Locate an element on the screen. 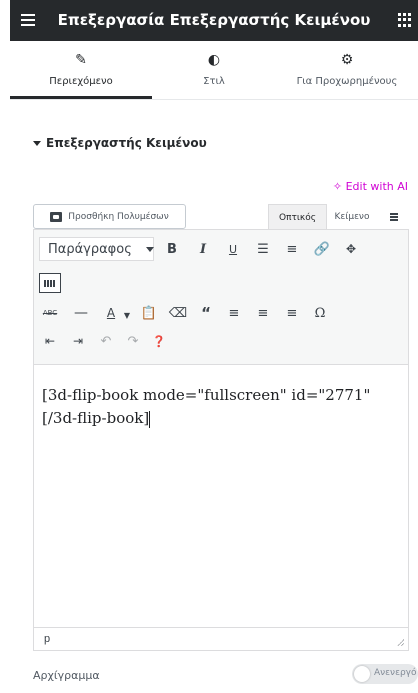  gear-icon: ⚙ is located at coordinates (347, 60).